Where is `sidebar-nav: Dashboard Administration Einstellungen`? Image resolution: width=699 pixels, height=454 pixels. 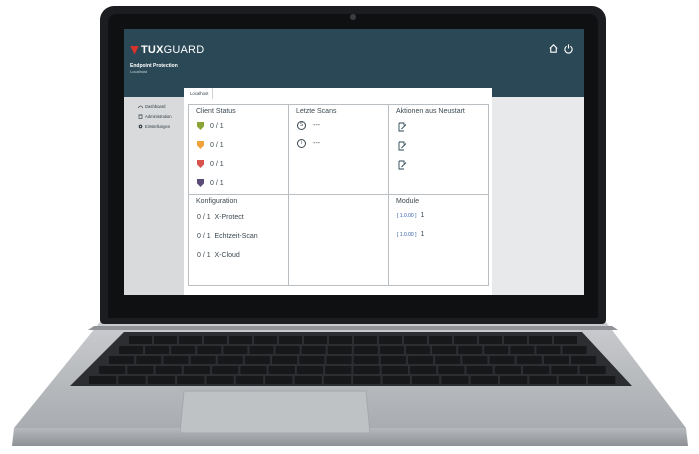
sidebar-nav: Dashboard Administration Einstellungen is located at coordinates (154, 116).